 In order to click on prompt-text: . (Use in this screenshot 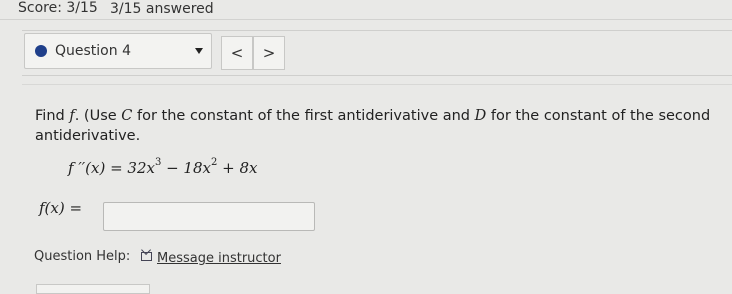, I will do `click(95, 116)`.